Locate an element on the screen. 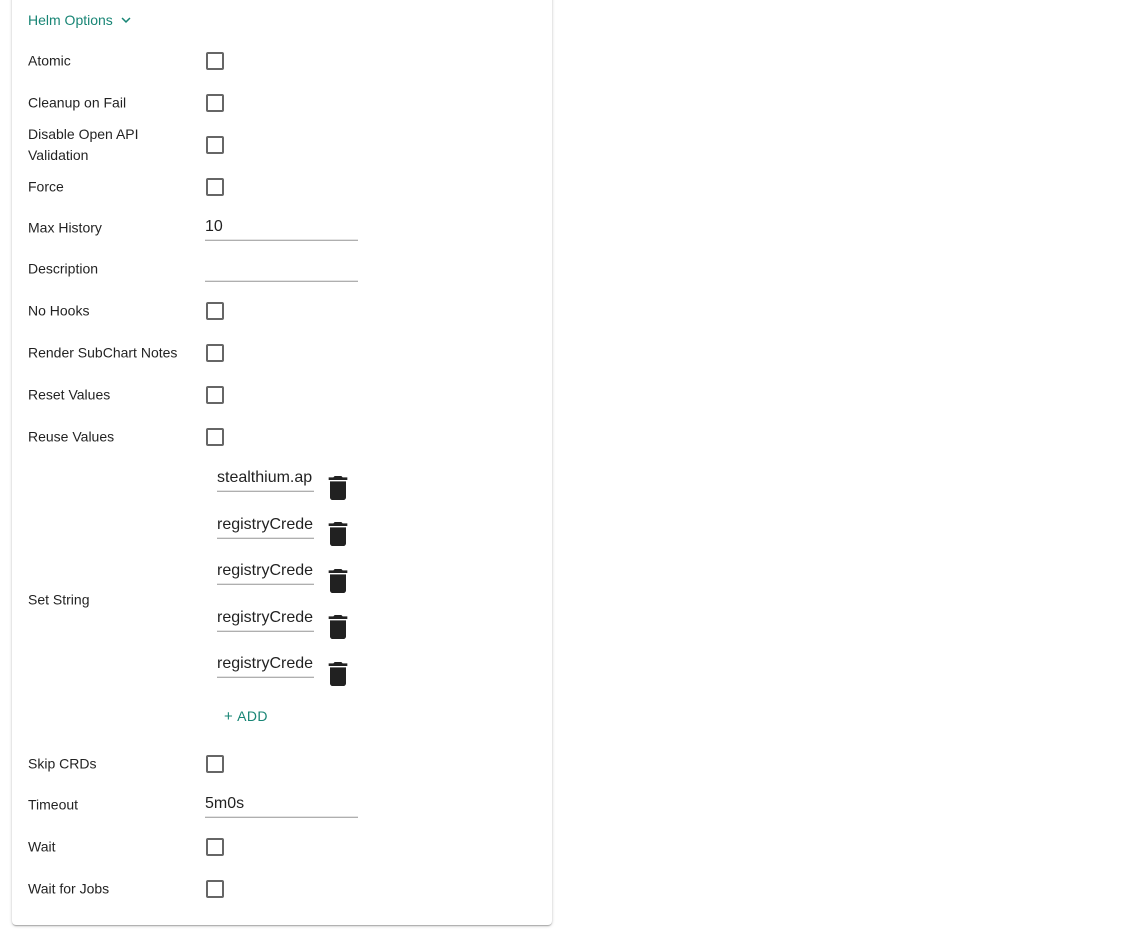 This screenshot has height=943, width=1127. atomic-label: Atomic is located at coordinates (49, 60).